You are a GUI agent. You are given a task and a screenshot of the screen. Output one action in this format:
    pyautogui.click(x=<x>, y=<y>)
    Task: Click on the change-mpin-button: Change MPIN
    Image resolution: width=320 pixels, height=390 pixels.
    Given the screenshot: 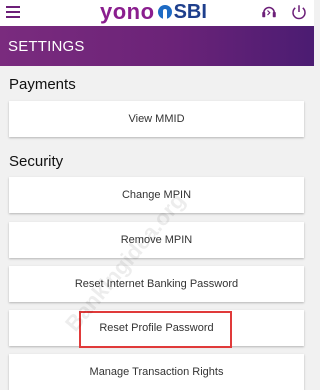 What is the action you would take?
    pyautogui.click(x=156, y=195)
    